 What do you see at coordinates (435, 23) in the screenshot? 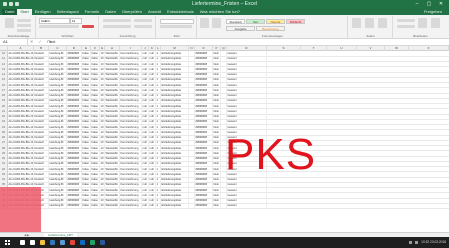
I see `find-select-icon` at bounding box center [435, 23].